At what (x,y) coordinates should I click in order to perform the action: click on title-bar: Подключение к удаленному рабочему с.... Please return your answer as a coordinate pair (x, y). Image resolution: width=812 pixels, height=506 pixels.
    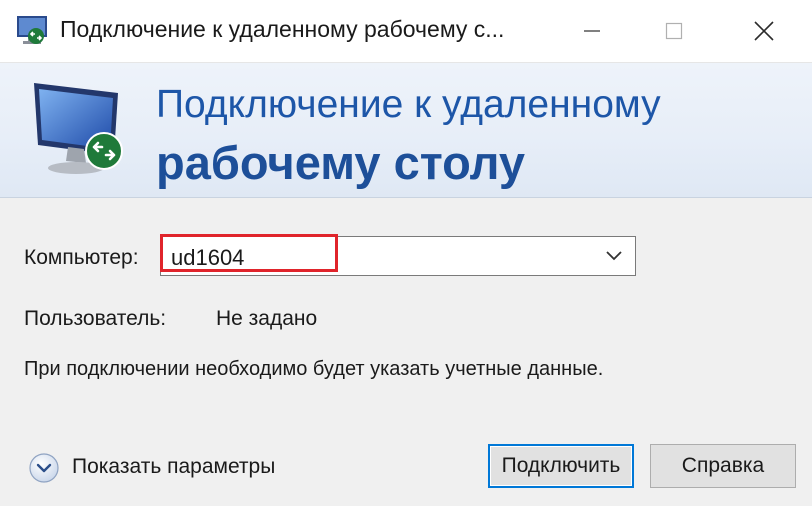
    Looking at the image, I should click on (406, 31).